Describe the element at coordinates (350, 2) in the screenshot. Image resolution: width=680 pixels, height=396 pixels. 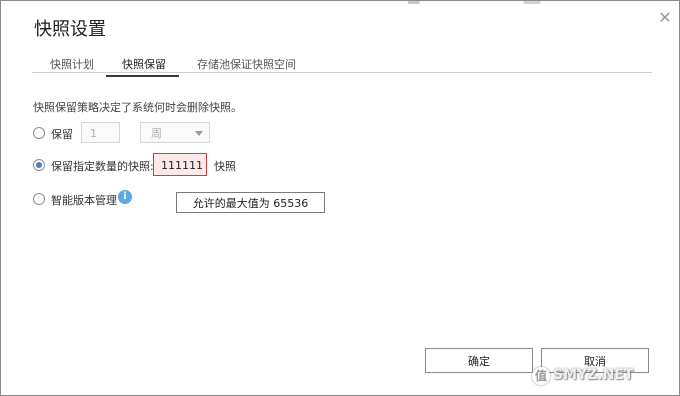
I see `top-edge-strip` at that location.